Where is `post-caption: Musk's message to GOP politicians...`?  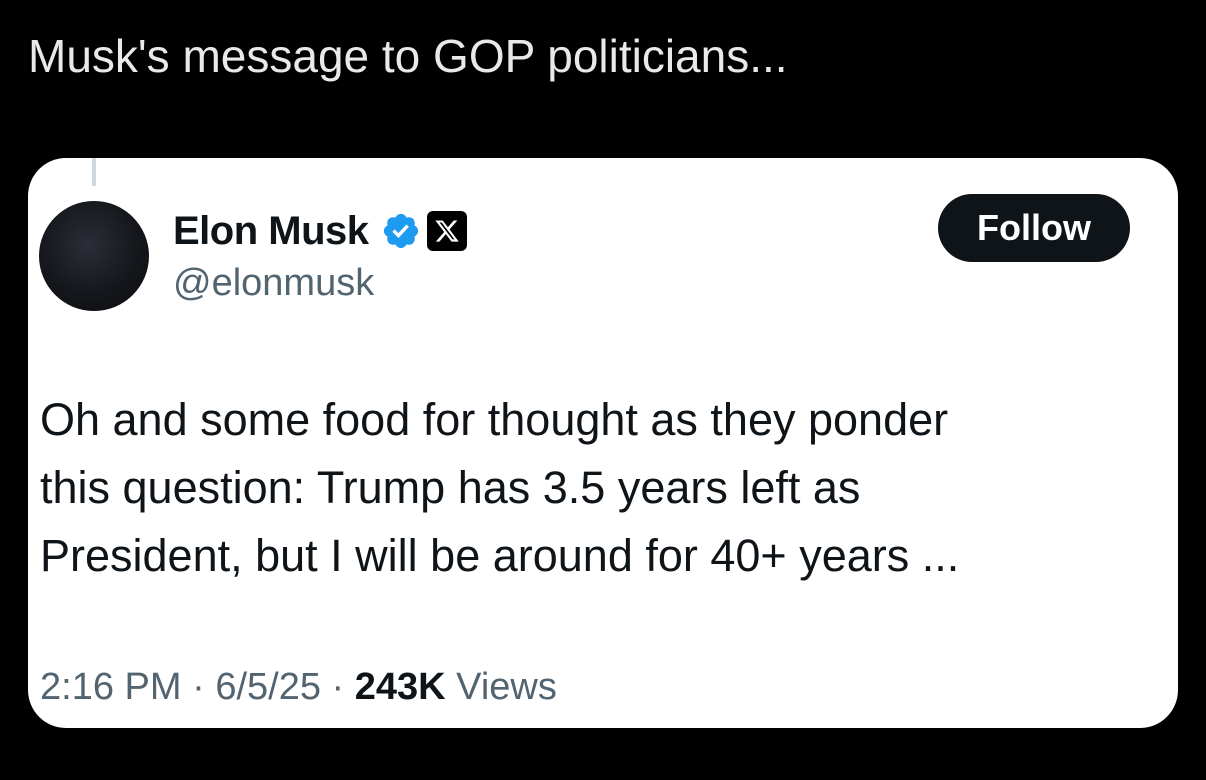
post-caption: Musk's message to GOP politicians... is located at coordinates (408, 56).